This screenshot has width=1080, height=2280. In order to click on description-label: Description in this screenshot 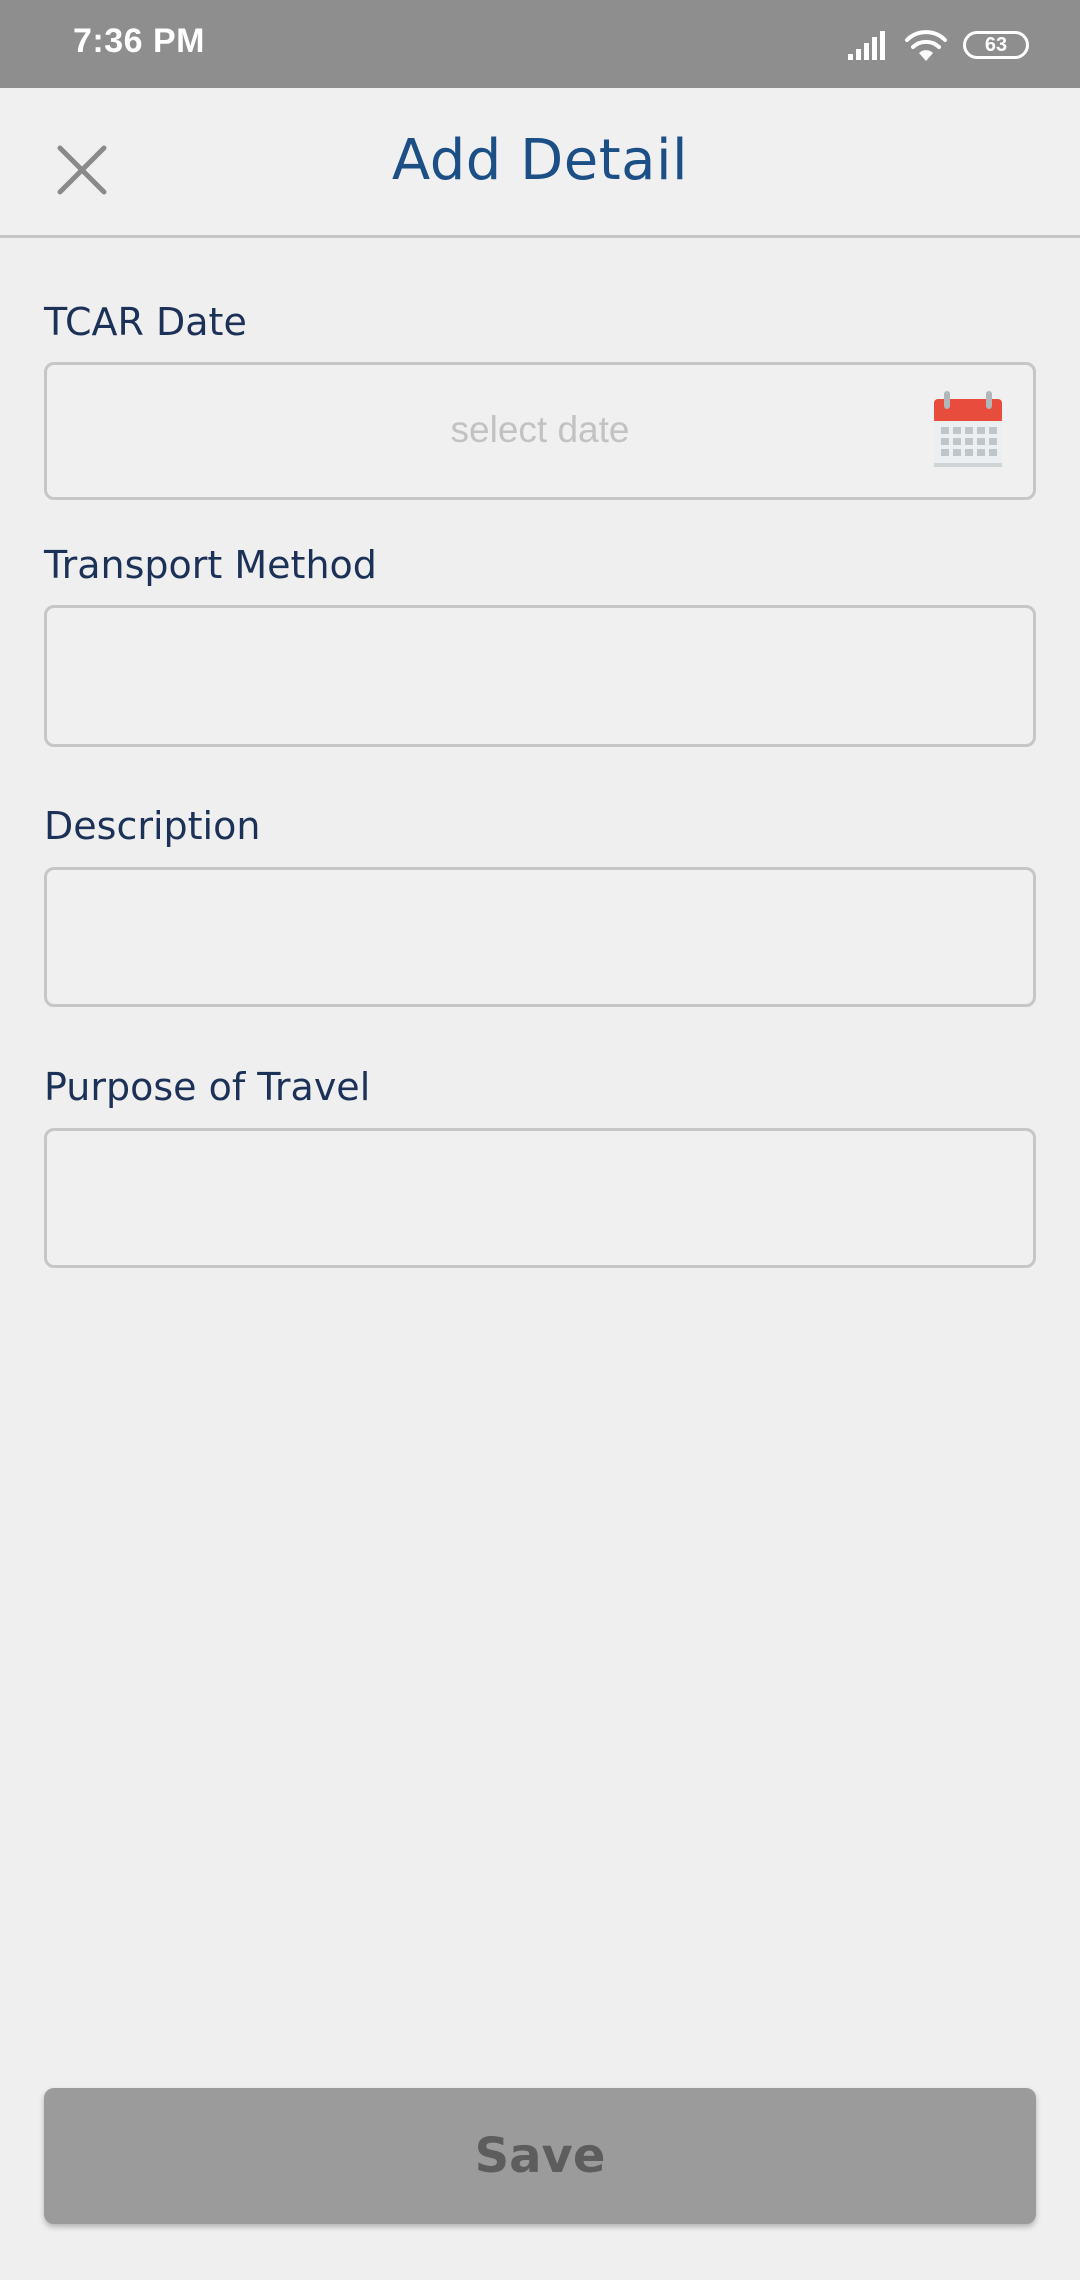, I will do `click(152, 826)`.